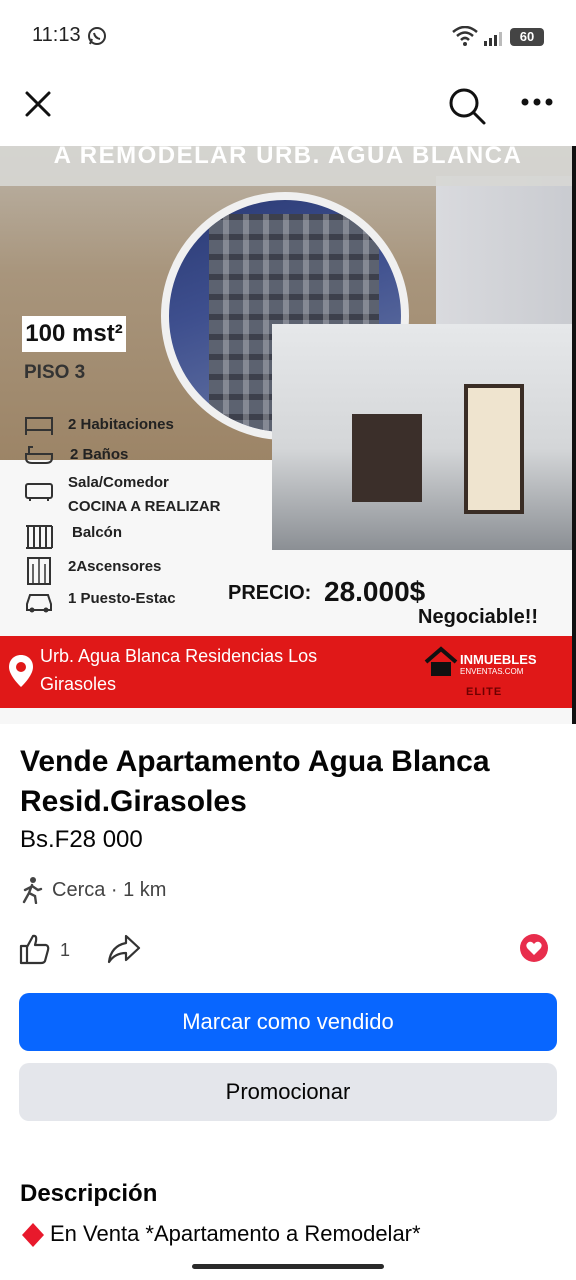 This screenshot has height=1280, width=576. What do you see at coordinates (465, 38) in the screenshot?
I see `wifi-icon` at bounding box center [465, 38].